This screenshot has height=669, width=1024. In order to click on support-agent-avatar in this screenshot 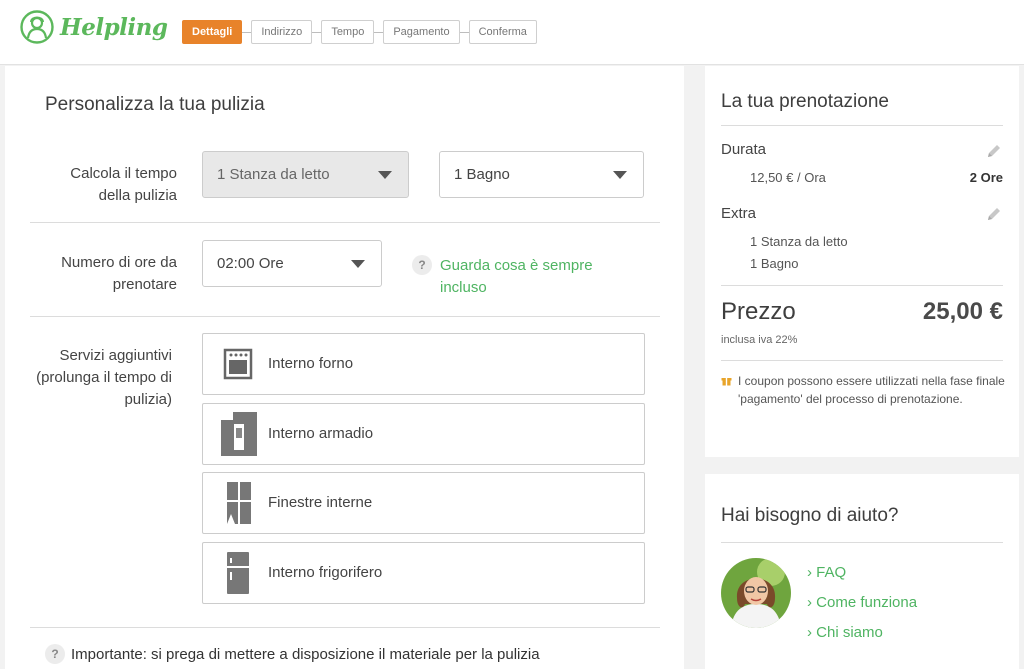, I will do `click(756, 593)`.